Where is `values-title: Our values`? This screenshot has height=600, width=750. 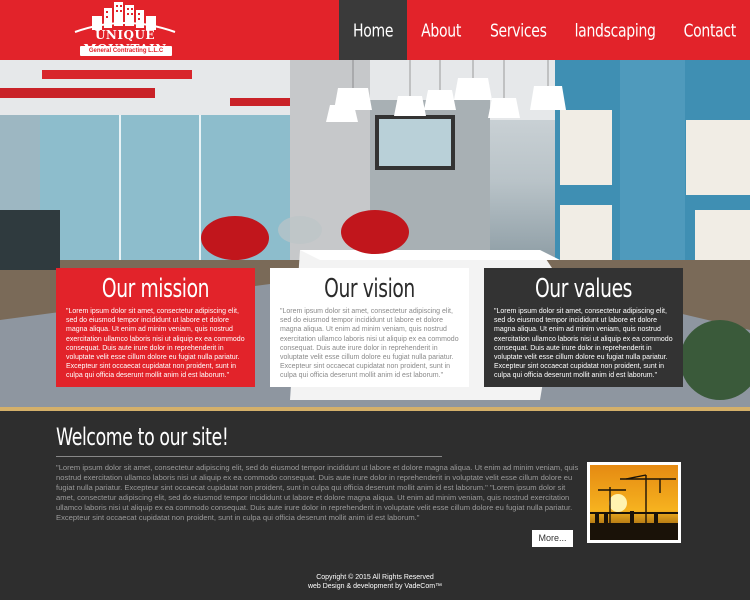
values-title: Our values is located at coordinates (583, 289).